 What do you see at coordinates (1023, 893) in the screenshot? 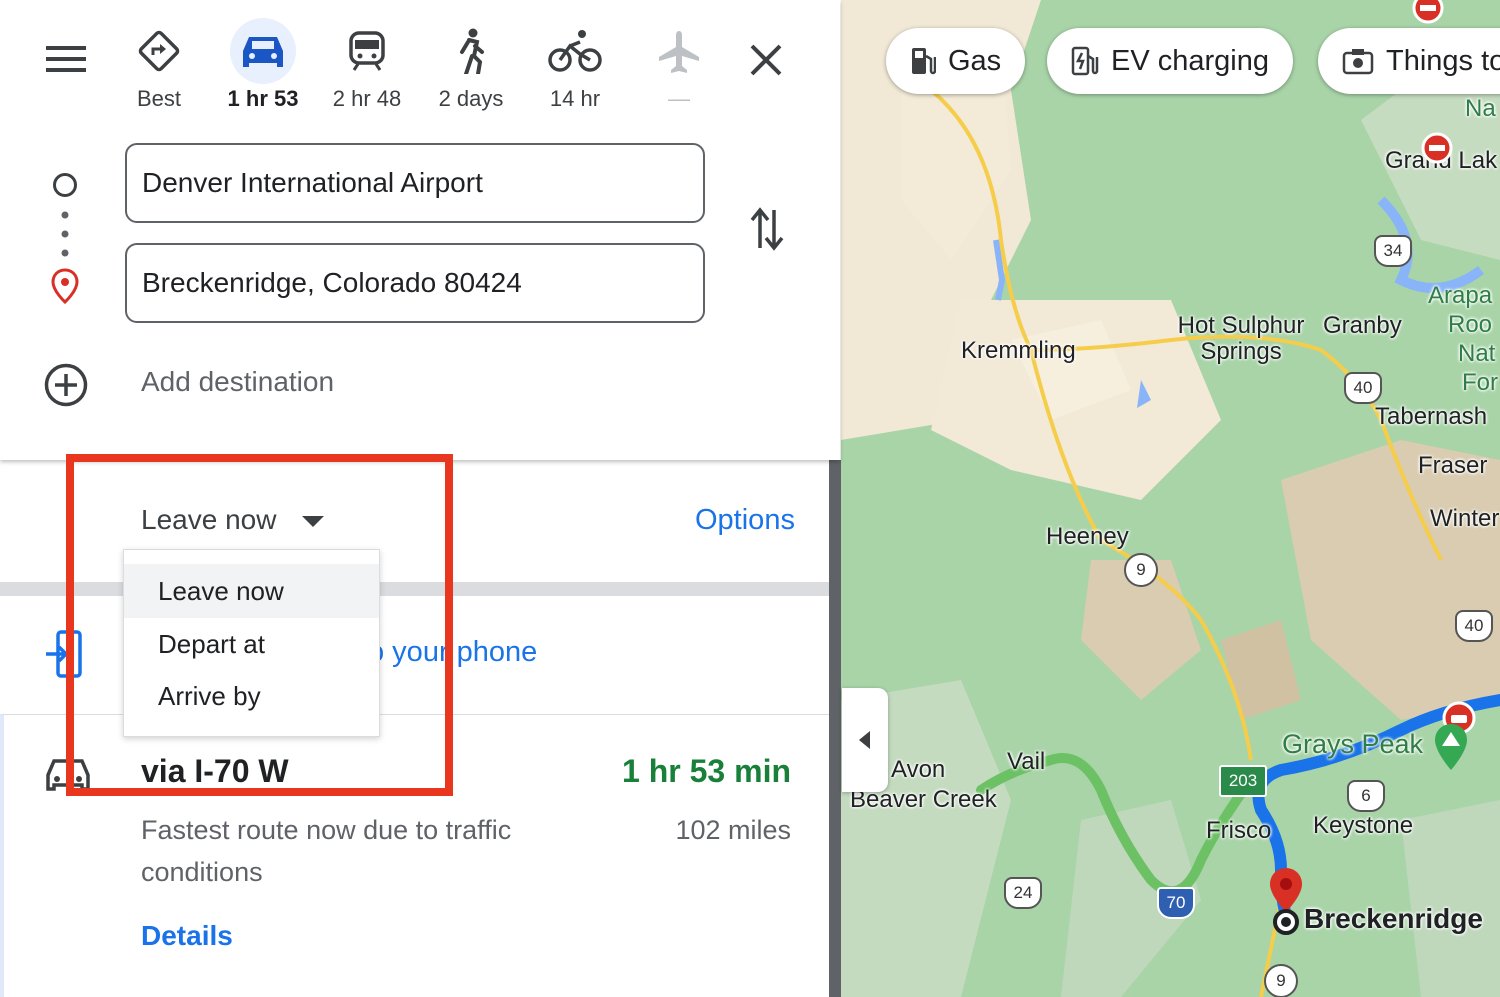
I see `highway-shield-24: 24` at bounding box center [1023, 893].